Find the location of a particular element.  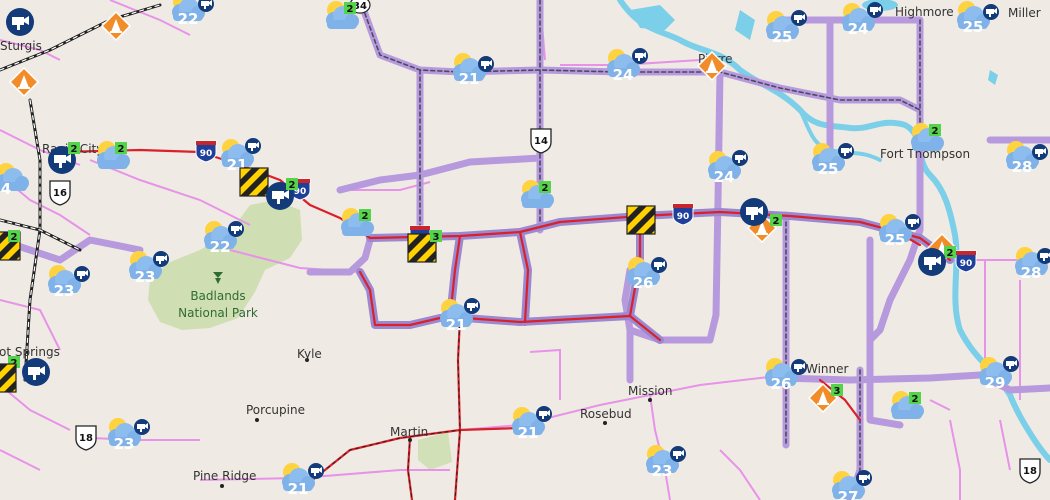

svg-text: 4 is located at coordinates (6, 189).